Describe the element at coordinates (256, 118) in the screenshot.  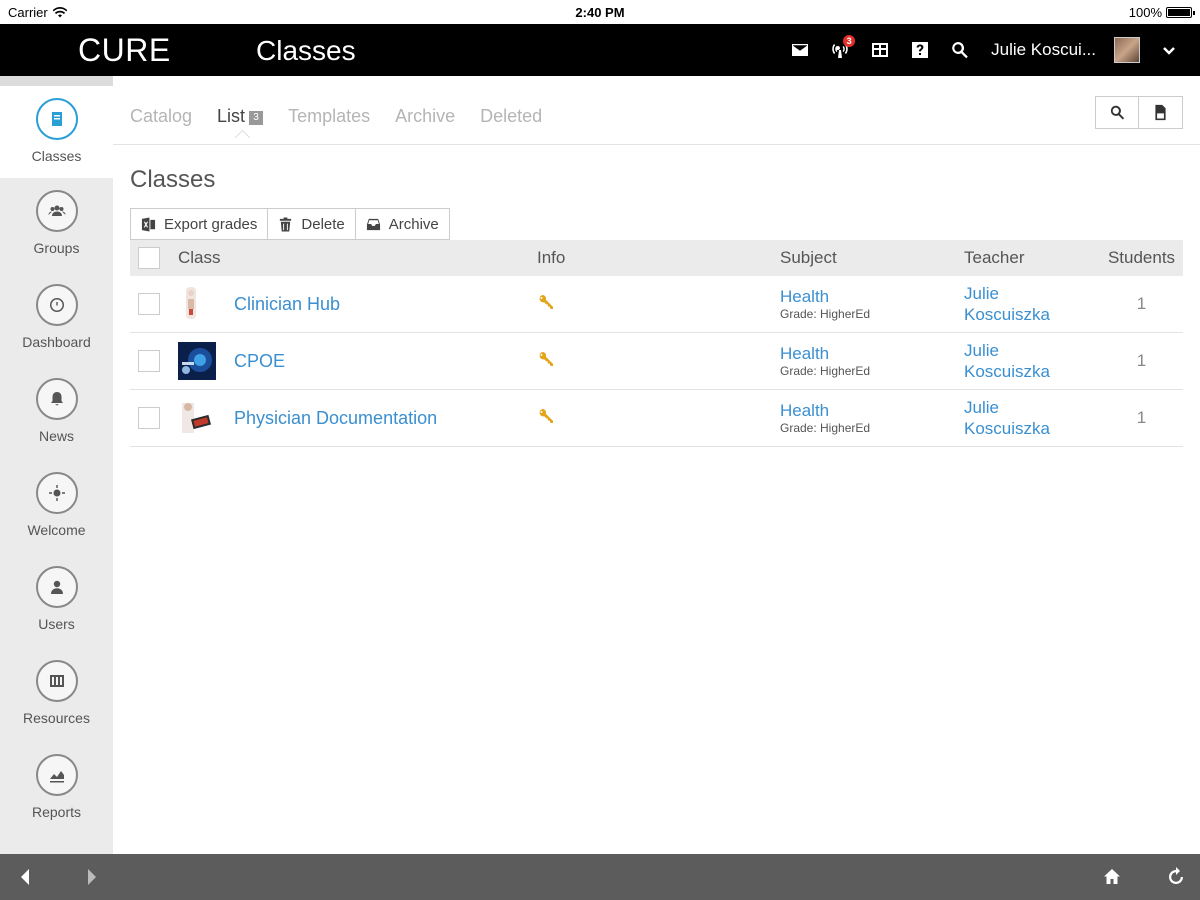
I see `tab-count-badge: 3` at that location.